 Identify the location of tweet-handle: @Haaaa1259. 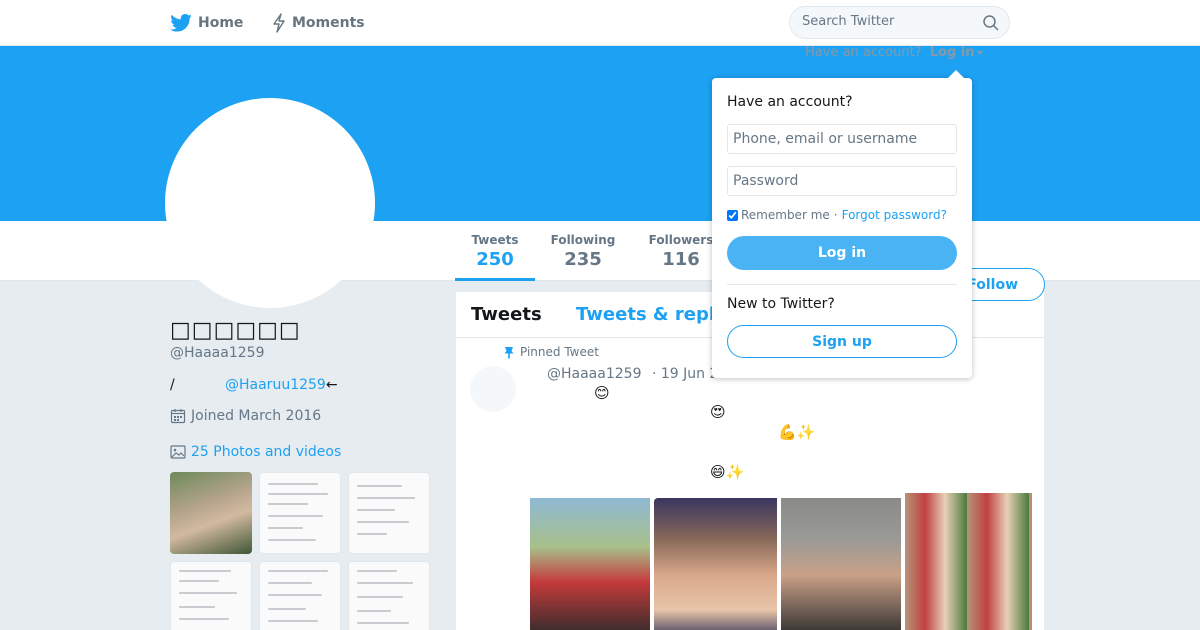
(594, 374).